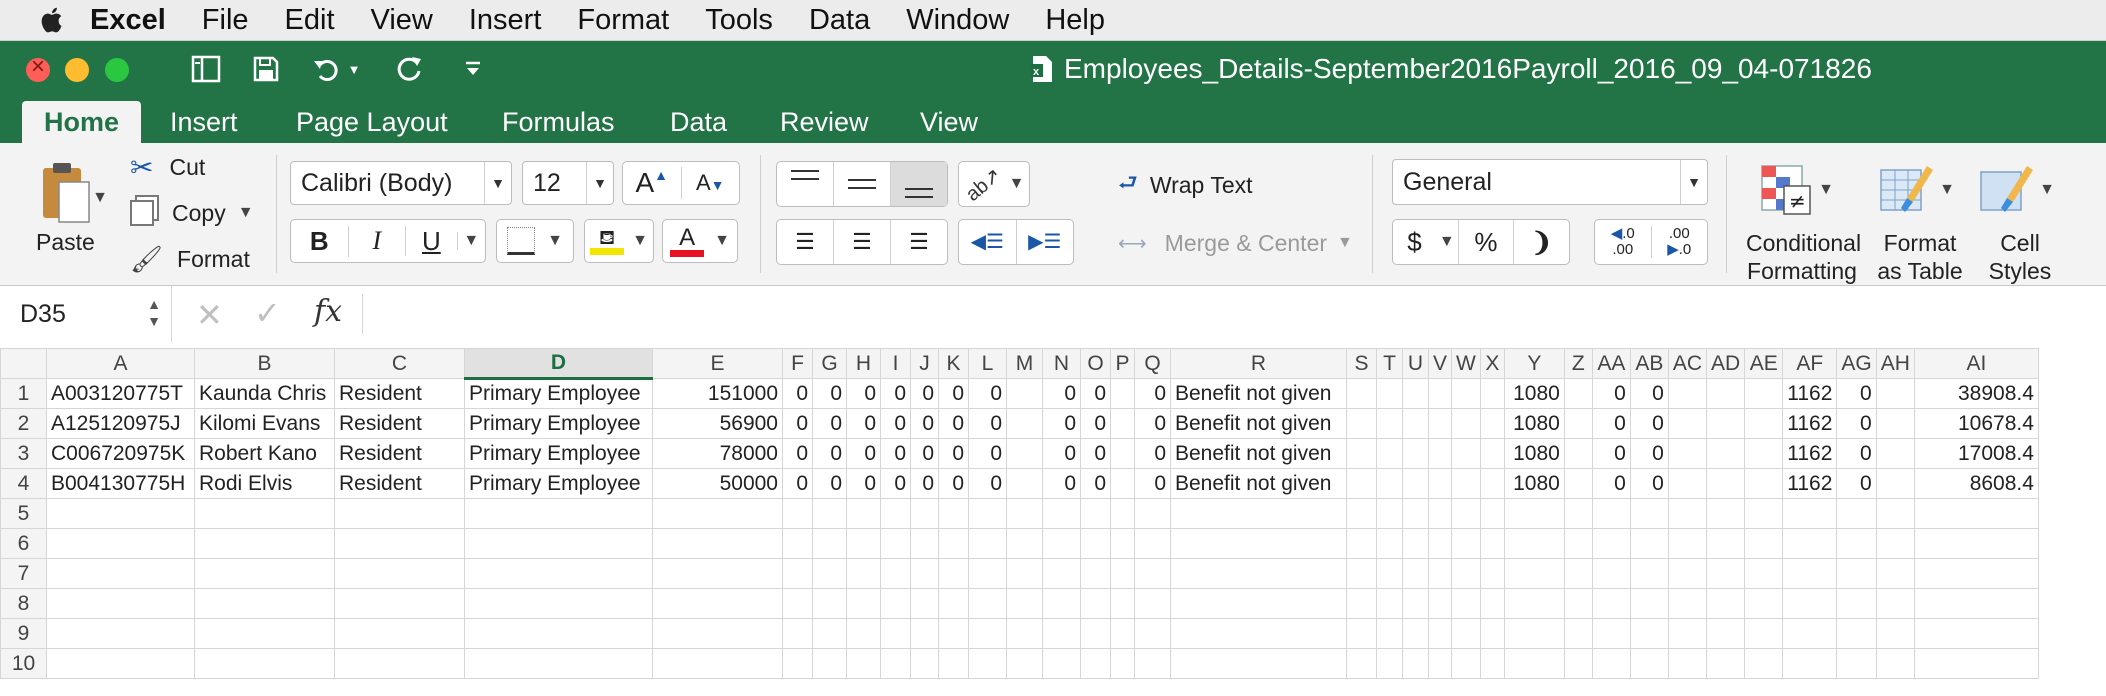 The height and width of the screenshot is (696, 2106). Describe the element at coordinates (1389, 663) in the screenshot. I see `cell-t10` at that location.